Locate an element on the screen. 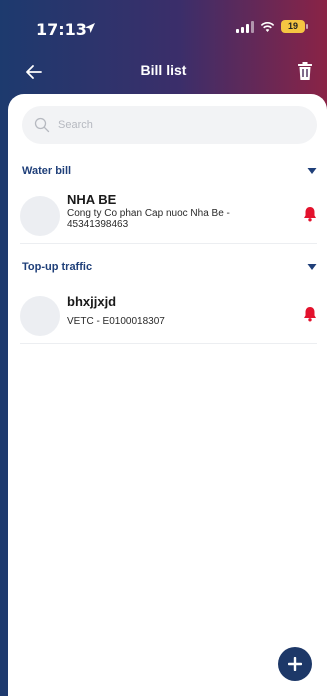  location-arrow-icon is located at coordinates (90, 28).